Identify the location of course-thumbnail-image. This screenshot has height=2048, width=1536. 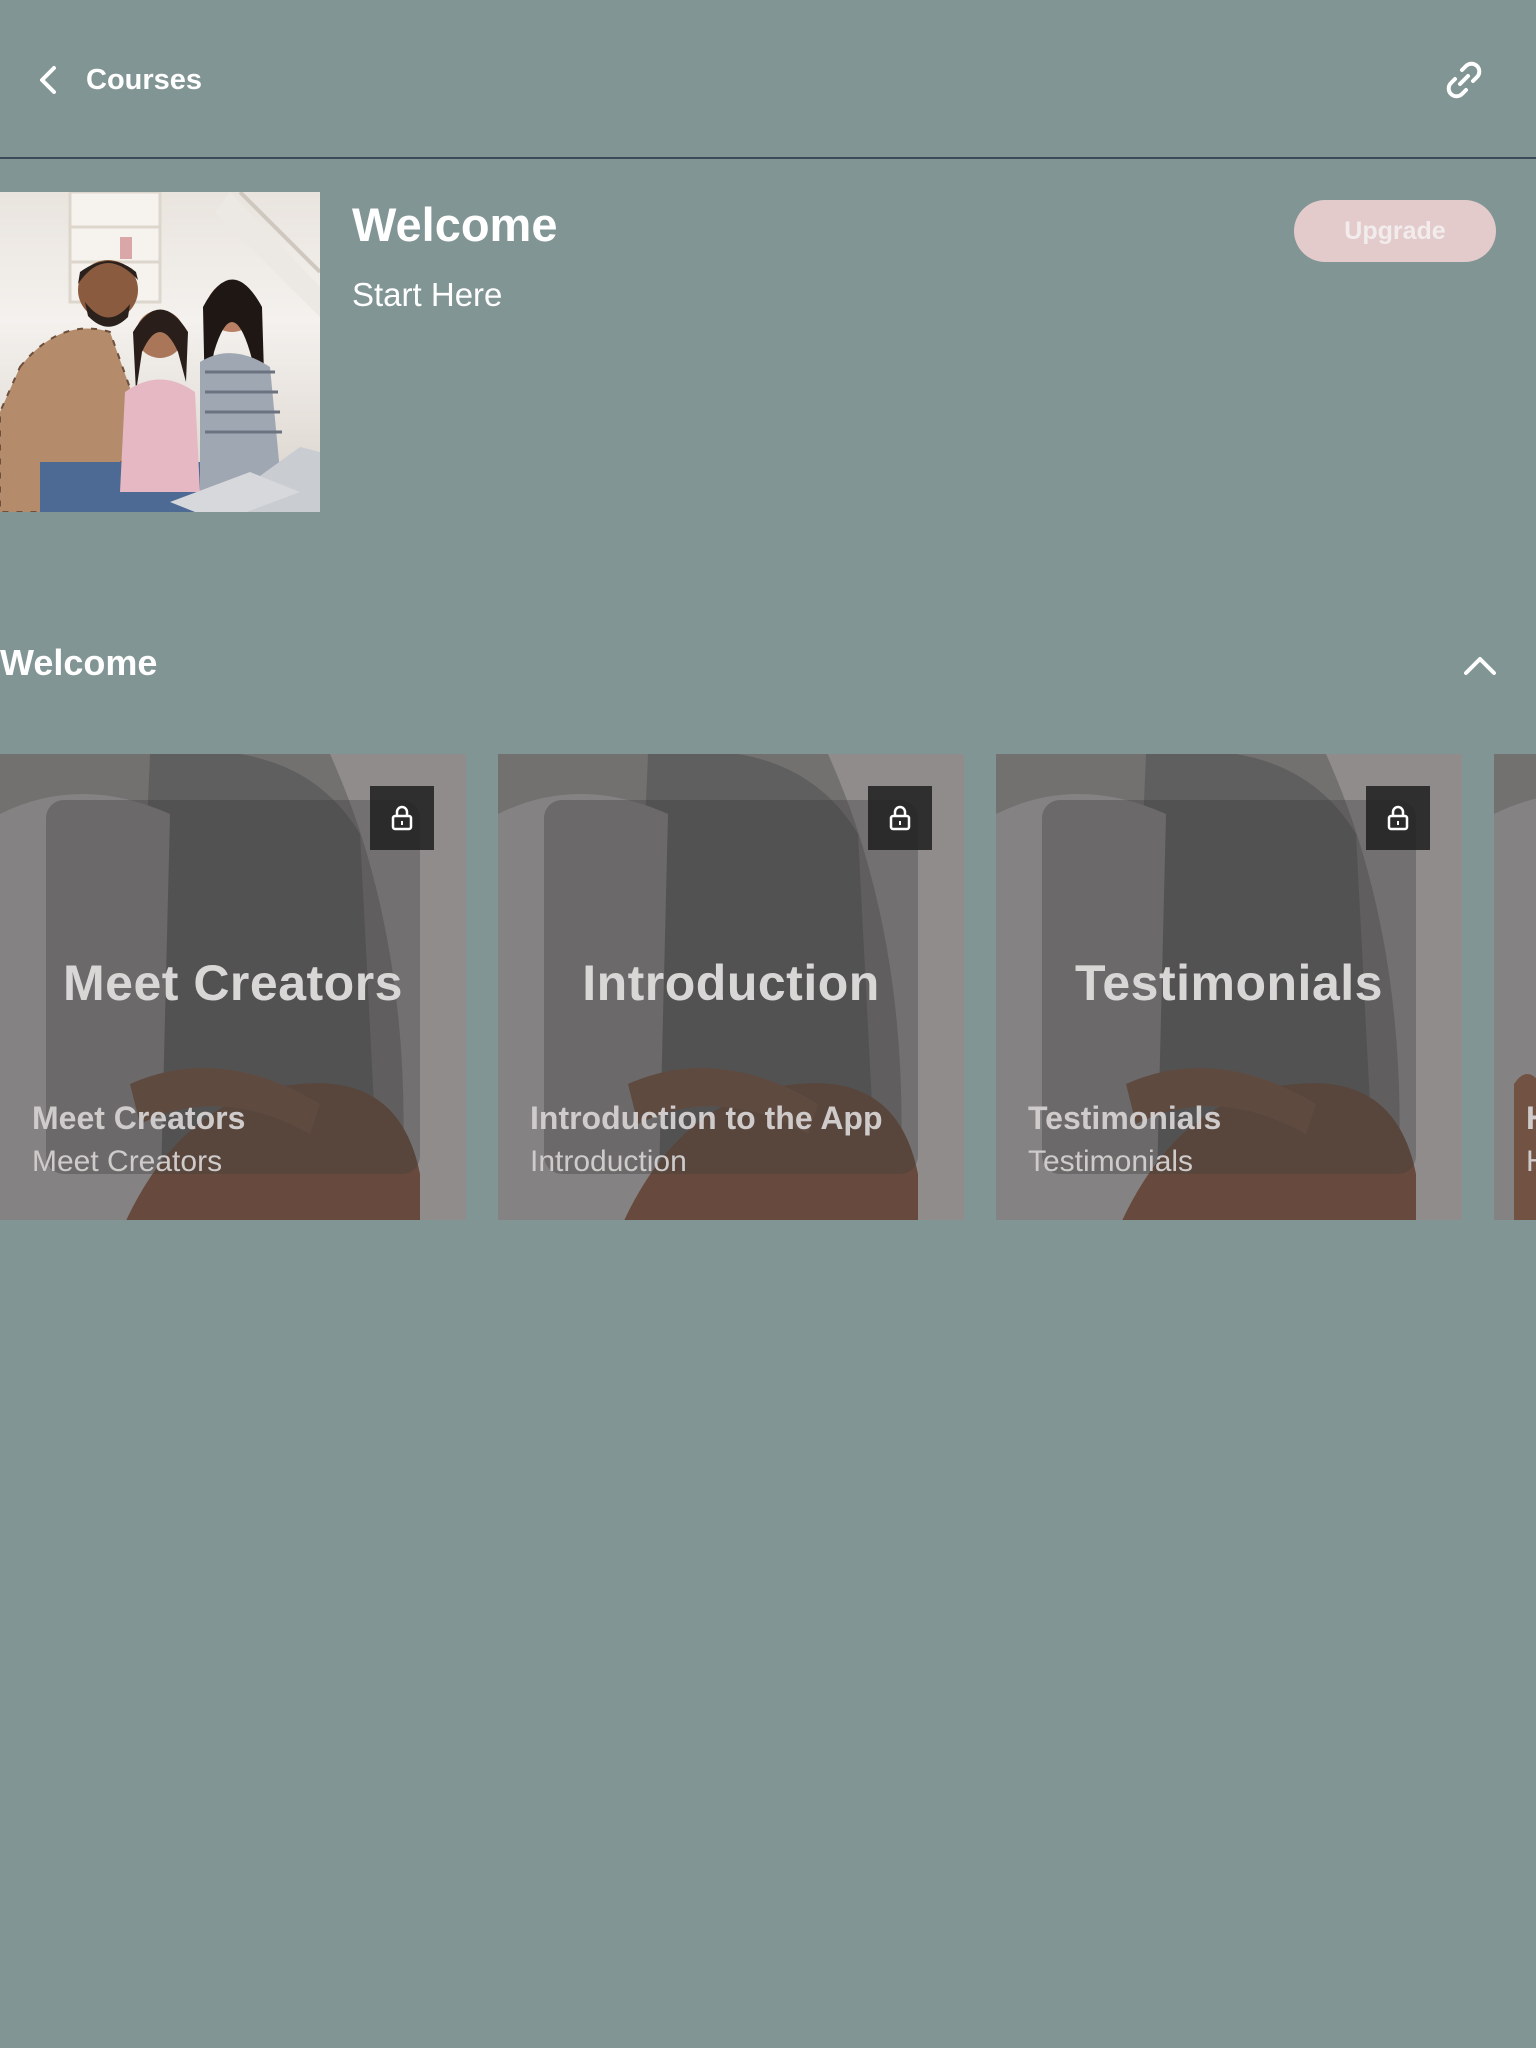
(160, 352).